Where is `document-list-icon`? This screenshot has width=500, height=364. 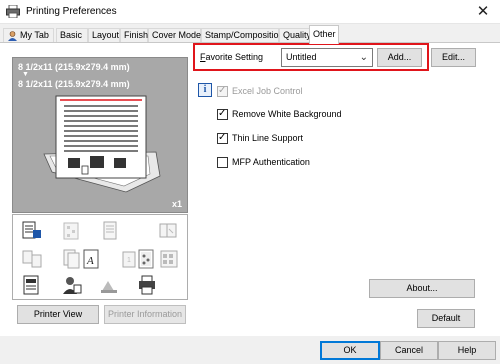
document-list-icon is located at coordinates (32, 285).